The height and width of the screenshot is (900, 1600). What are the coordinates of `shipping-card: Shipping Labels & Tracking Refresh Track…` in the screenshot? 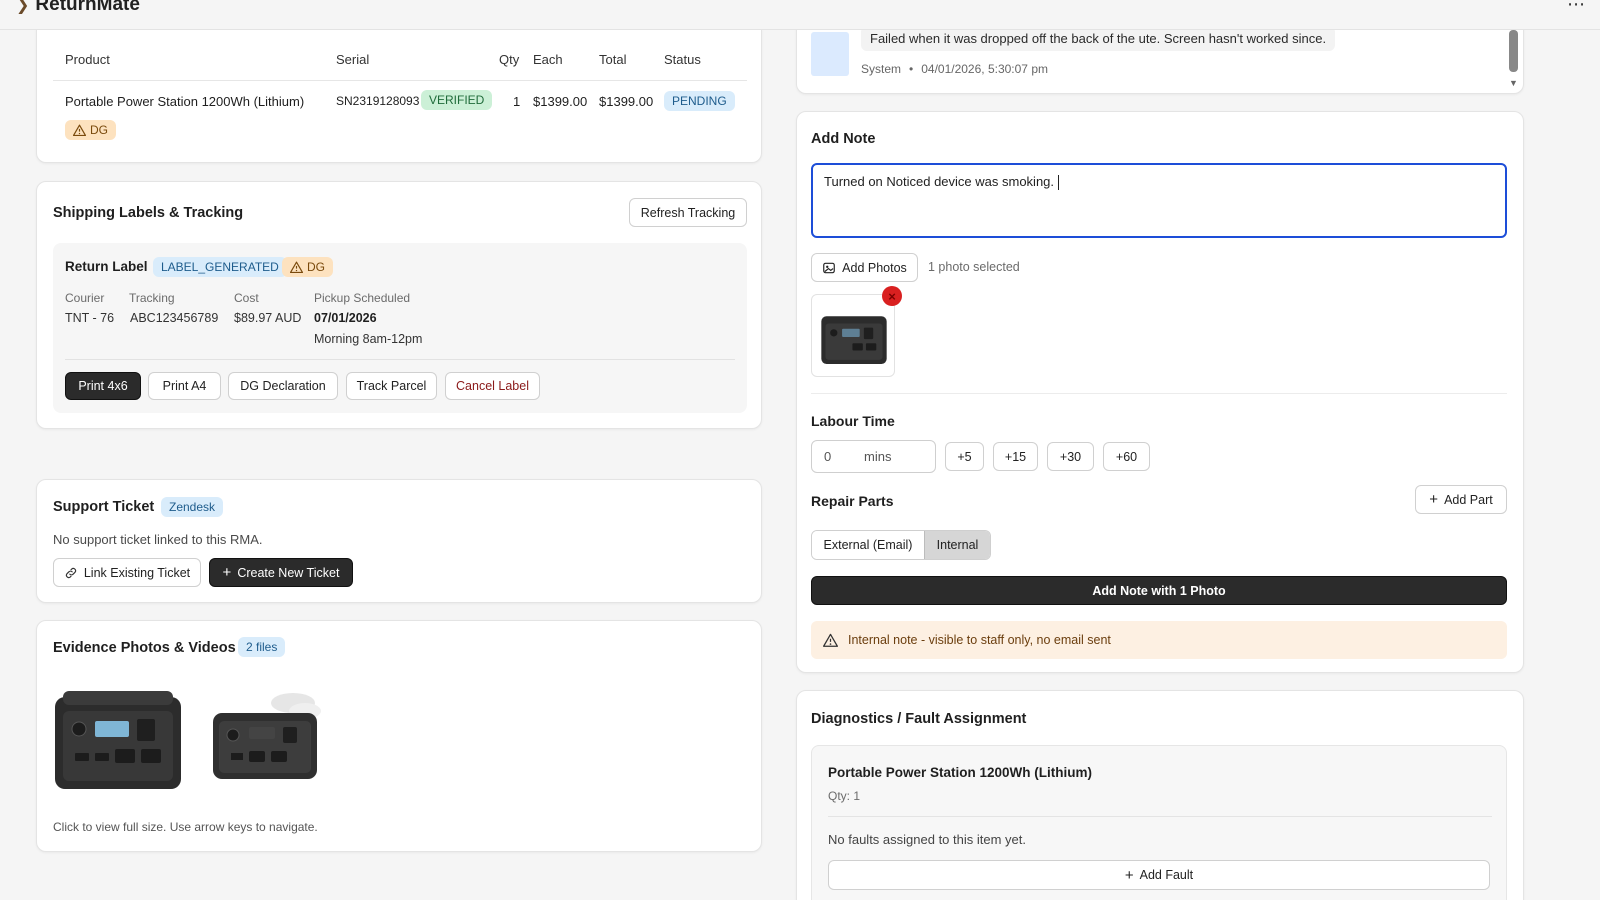 It's located at (399, 305).